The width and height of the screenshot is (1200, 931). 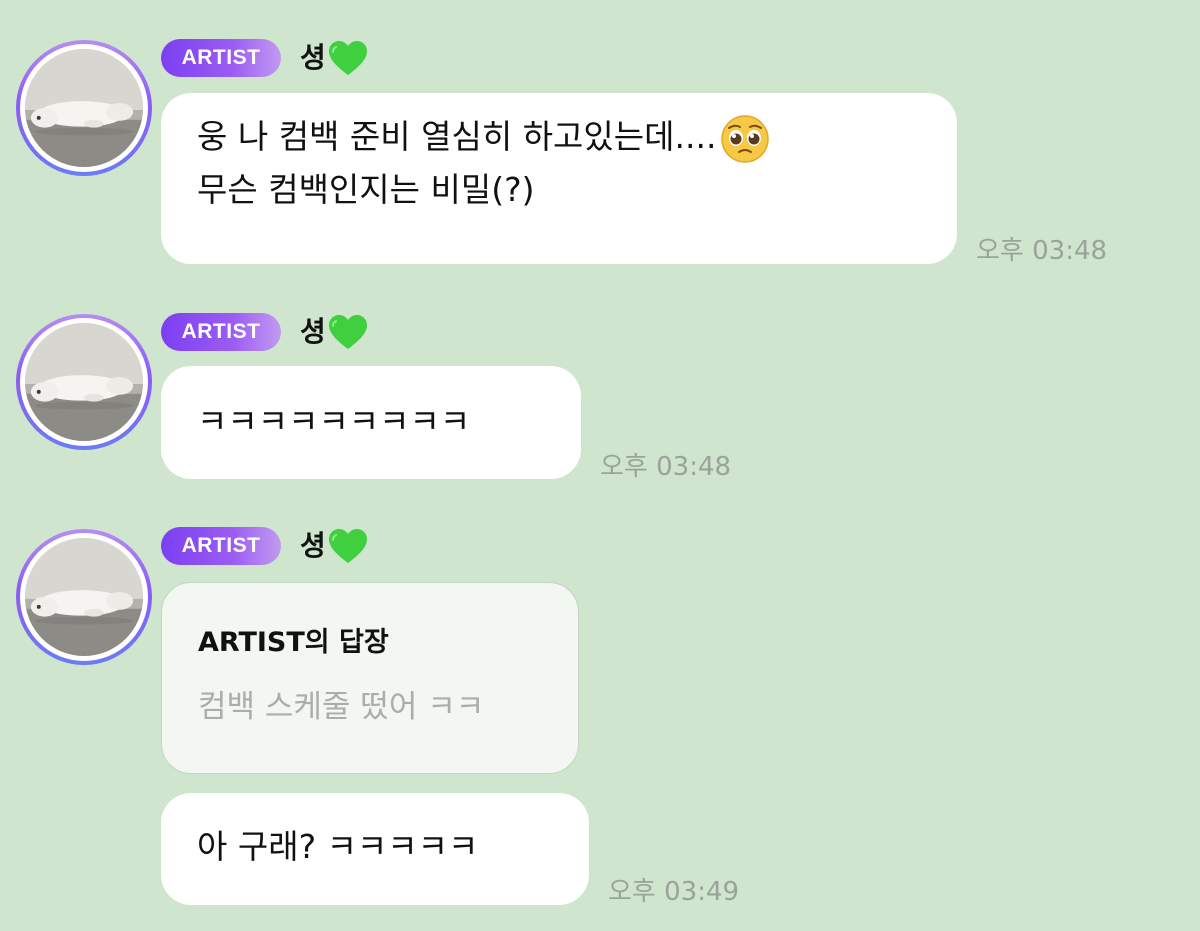 What do you see at coordinates (366, 189) in the screenshot?
I see `message-line: 무슨 컴백인지는 비밀(?)` at bounding box center [366, 189].